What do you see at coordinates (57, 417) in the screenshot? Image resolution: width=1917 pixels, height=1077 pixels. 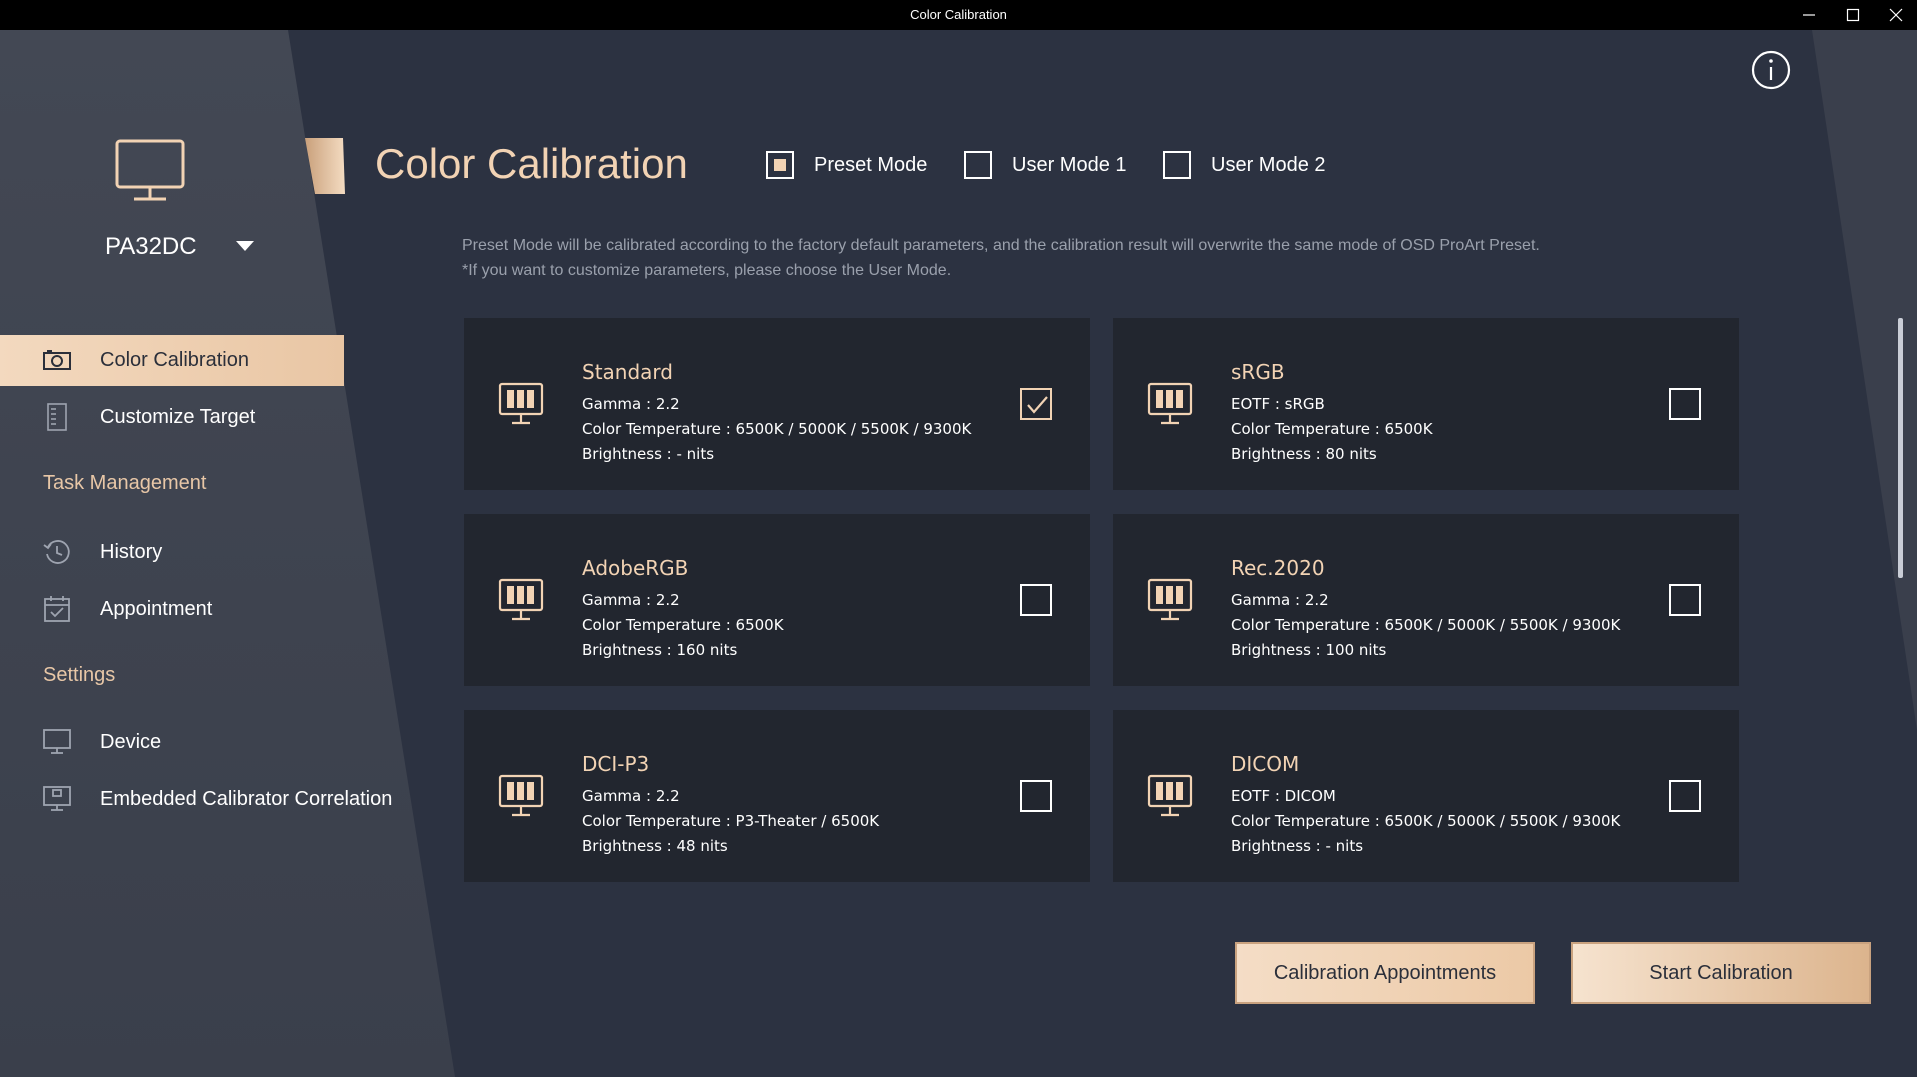 I see `document-icon` at bounding box center [57, 417].